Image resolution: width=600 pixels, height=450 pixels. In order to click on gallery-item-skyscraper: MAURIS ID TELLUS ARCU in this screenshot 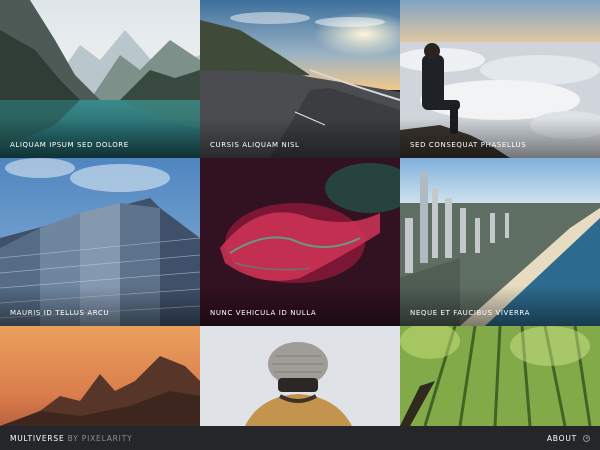, I will do `click(100, 242)`.